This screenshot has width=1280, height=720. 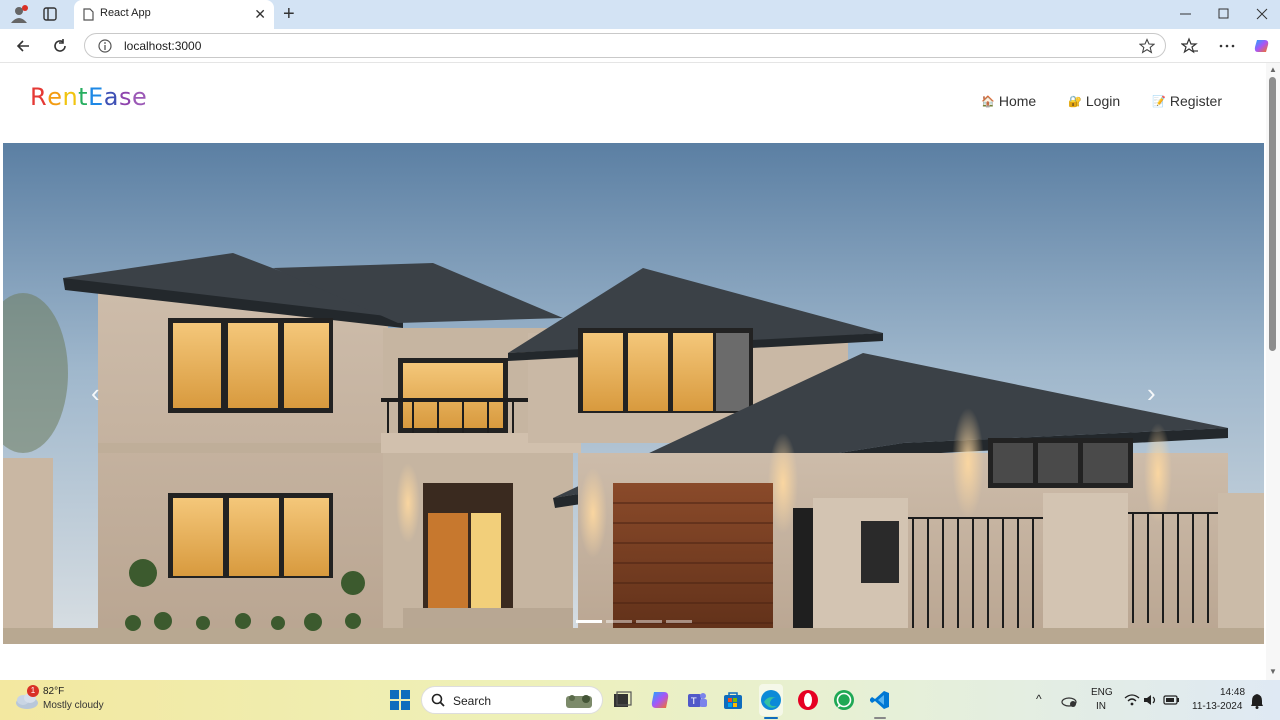 I want to click on nav-home-label: Home, so click(x=1017, y=101).